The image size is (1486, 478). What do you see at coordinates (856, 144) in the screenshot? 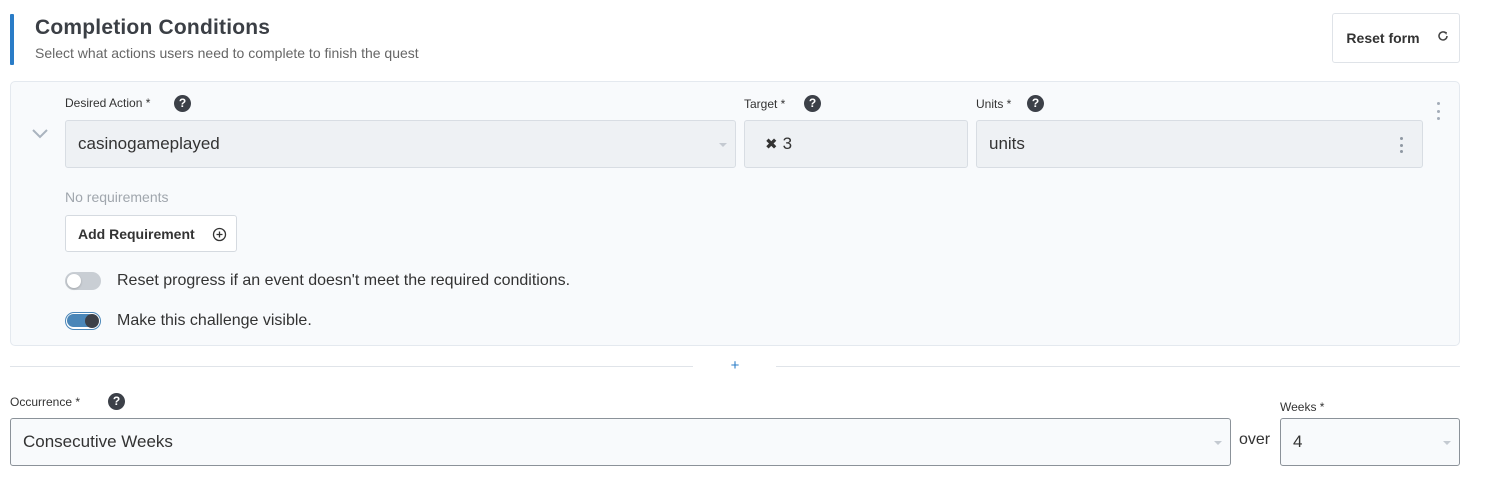
I see `target-input: ✖ 3` at bounding box center [856, 144].